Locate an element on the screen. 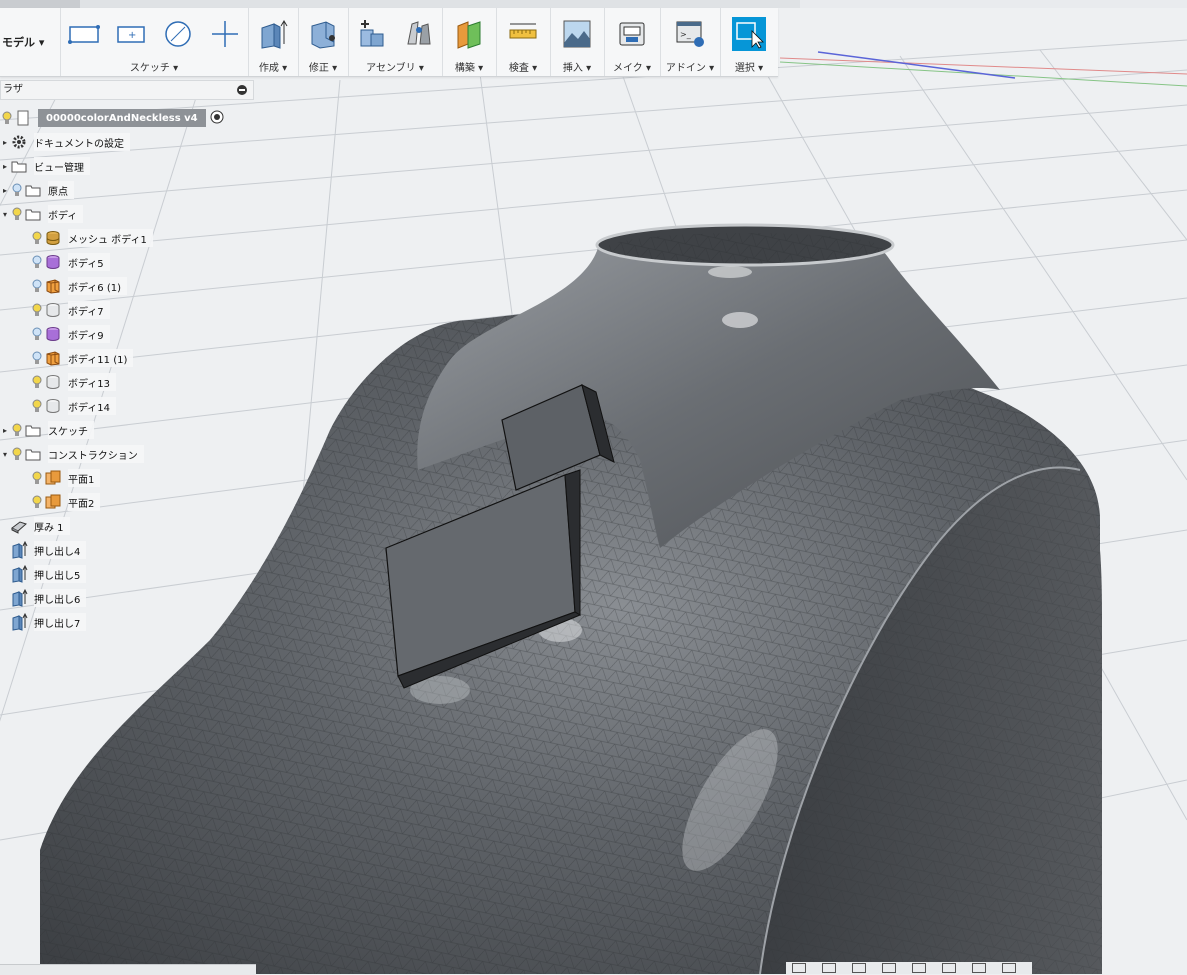 This screenshot has height=975, width=1187. press-pull-icon is located at coordinates (323, 34).